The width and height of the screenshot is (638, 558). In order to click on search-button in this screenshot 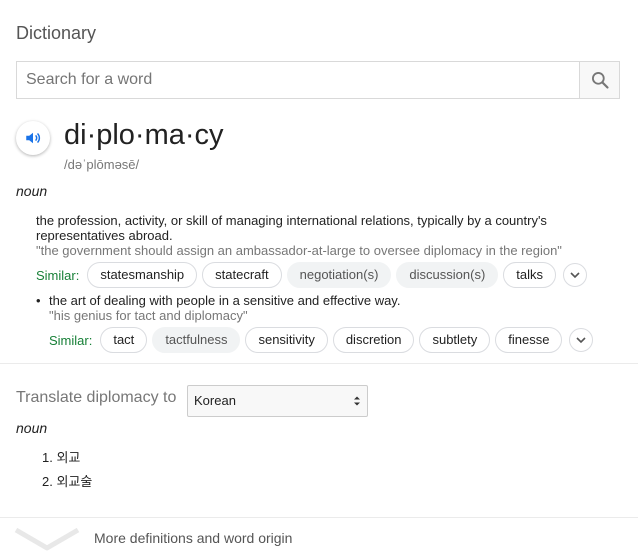, I will do `click(599, 80)`.